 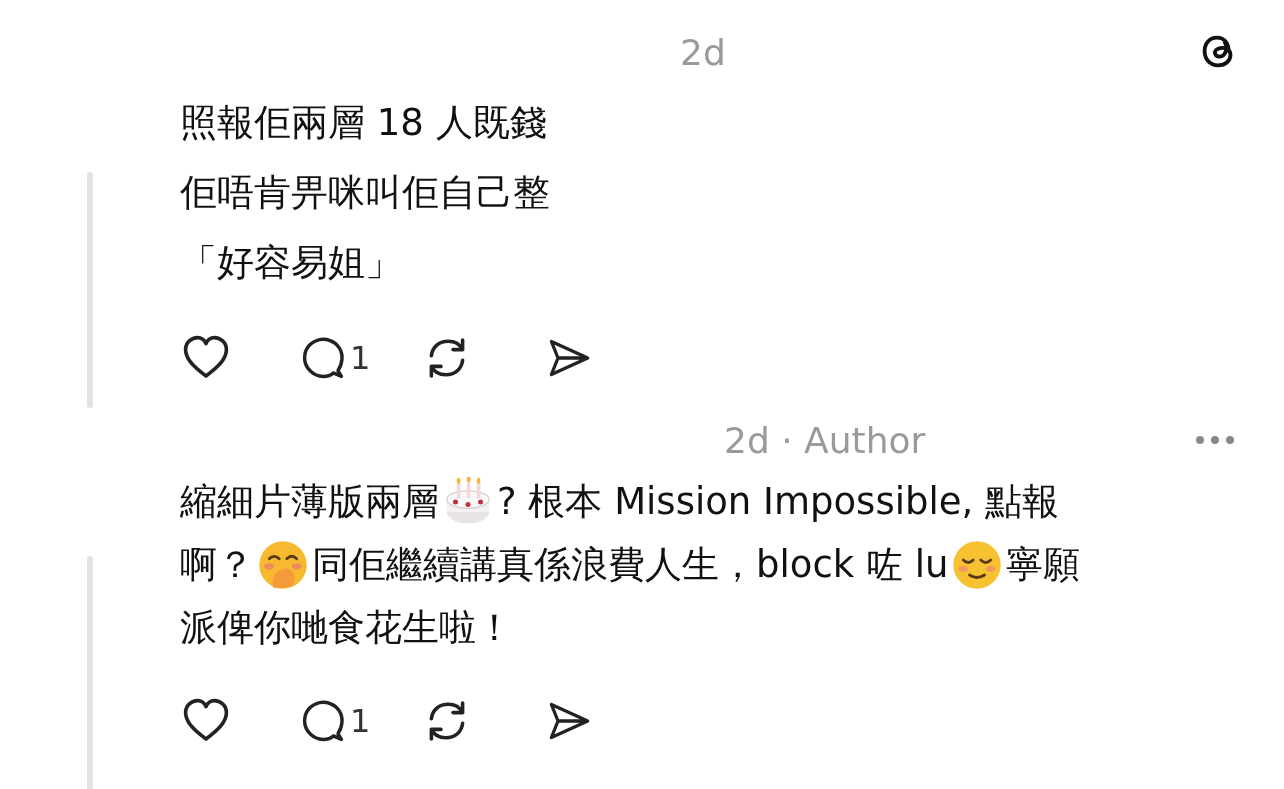 I want to click on relieved-face-emoji-icon, so click(x=977, y=564).